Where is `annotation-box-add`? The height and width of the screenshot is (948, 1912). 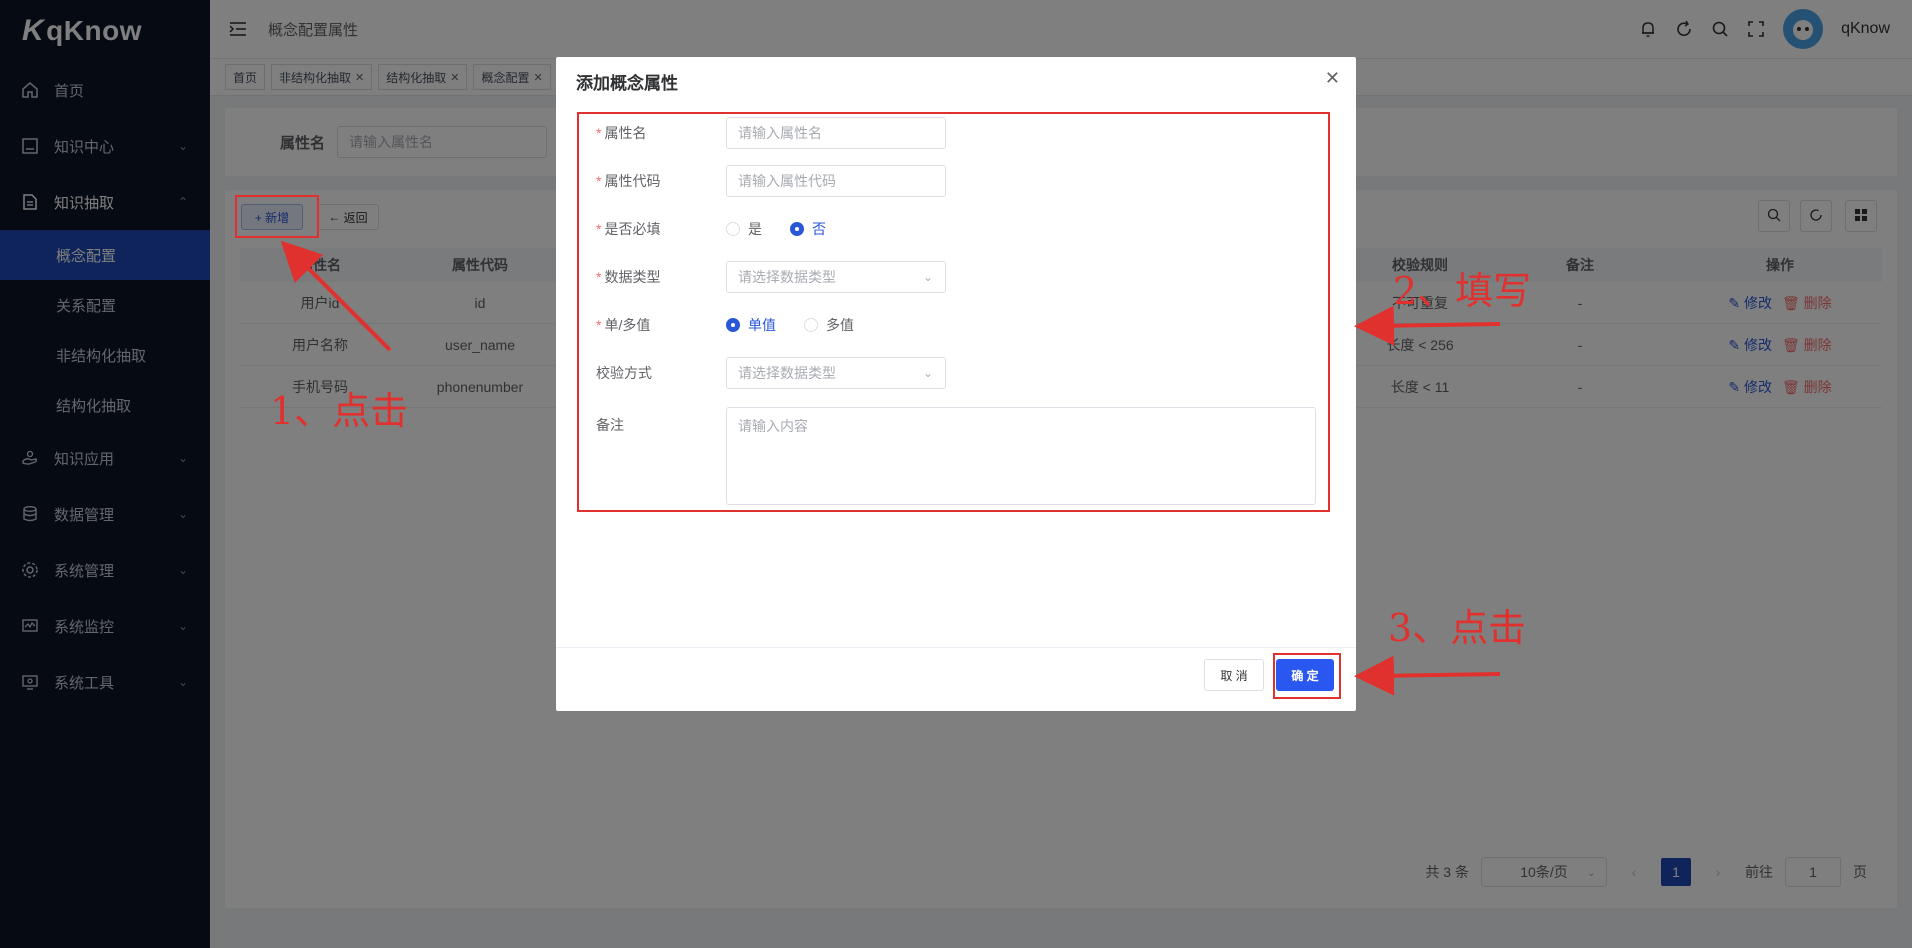
annotation-box-add is located at coordinates (277, 216).